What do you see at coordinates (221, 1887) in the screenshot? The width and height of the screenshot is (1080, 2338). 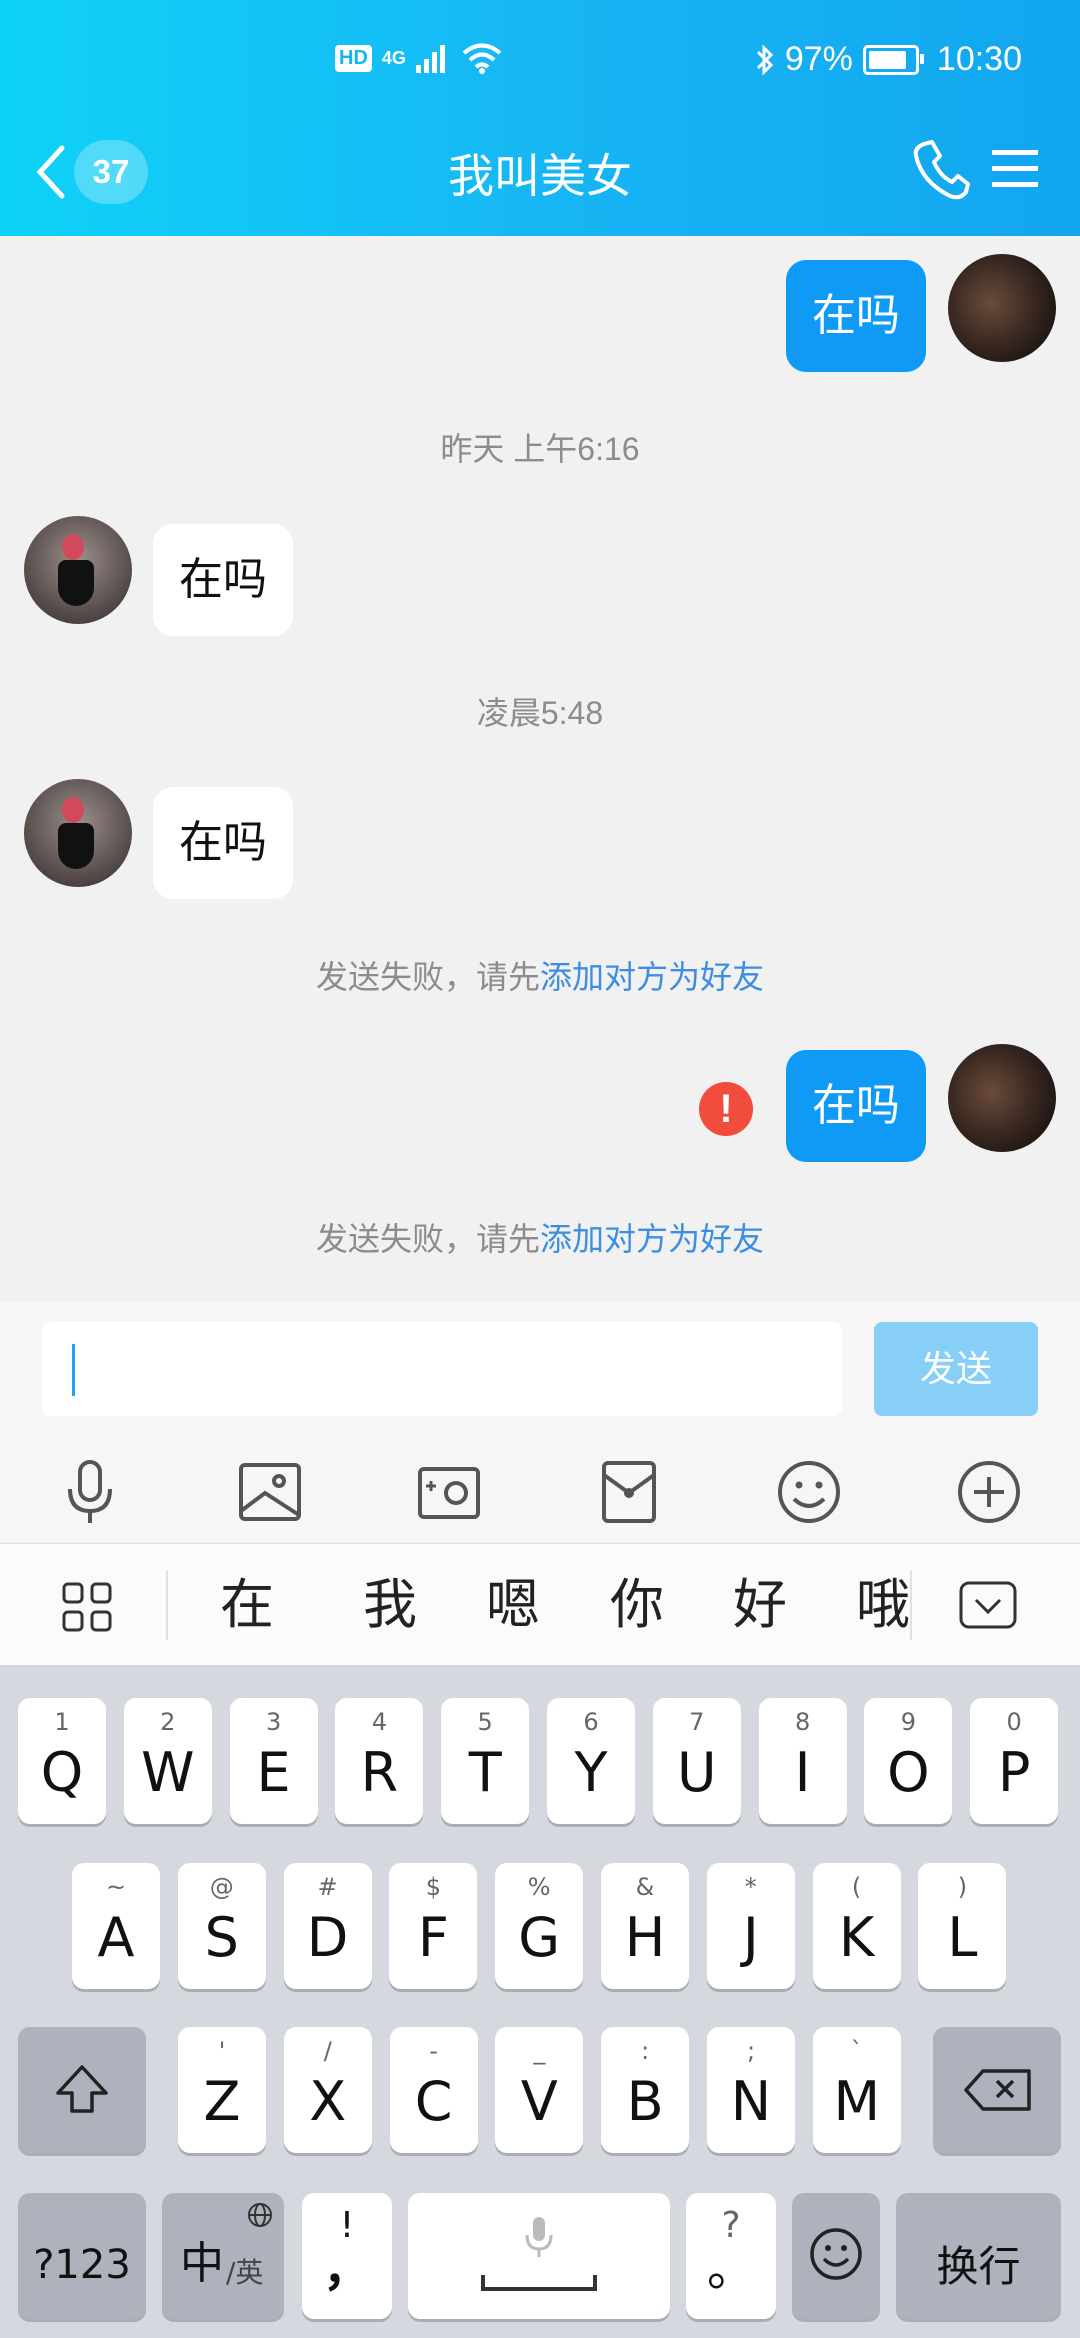 I see `key-secondary-label: @` at bounding box center [221, 1887].